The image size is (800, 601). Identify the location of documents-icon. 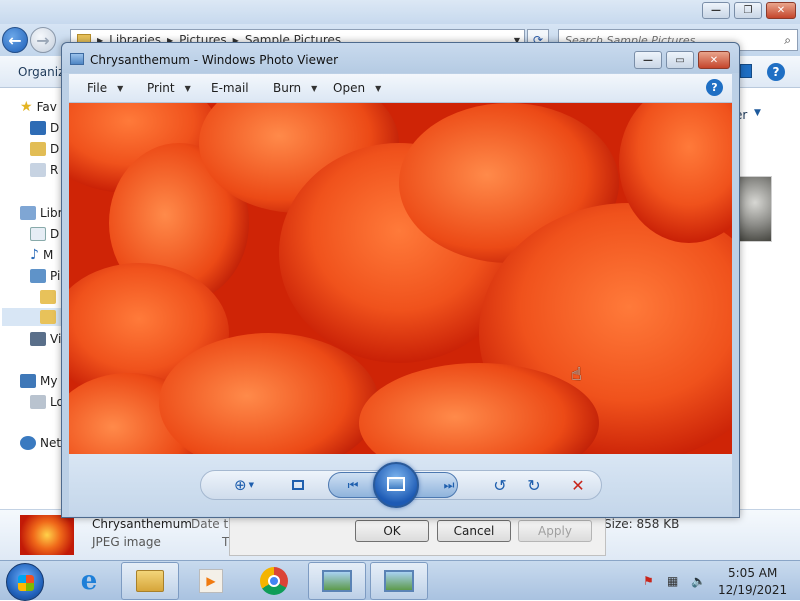
(38, 234).